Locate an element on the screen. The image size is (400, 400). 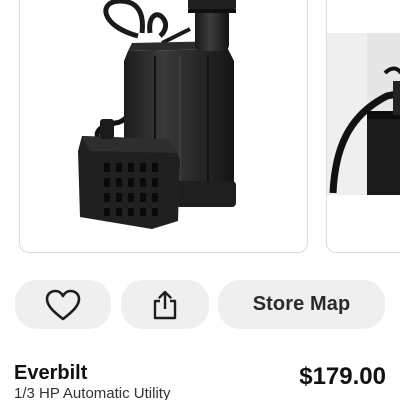
share-button is located at coordinates (165, 304).